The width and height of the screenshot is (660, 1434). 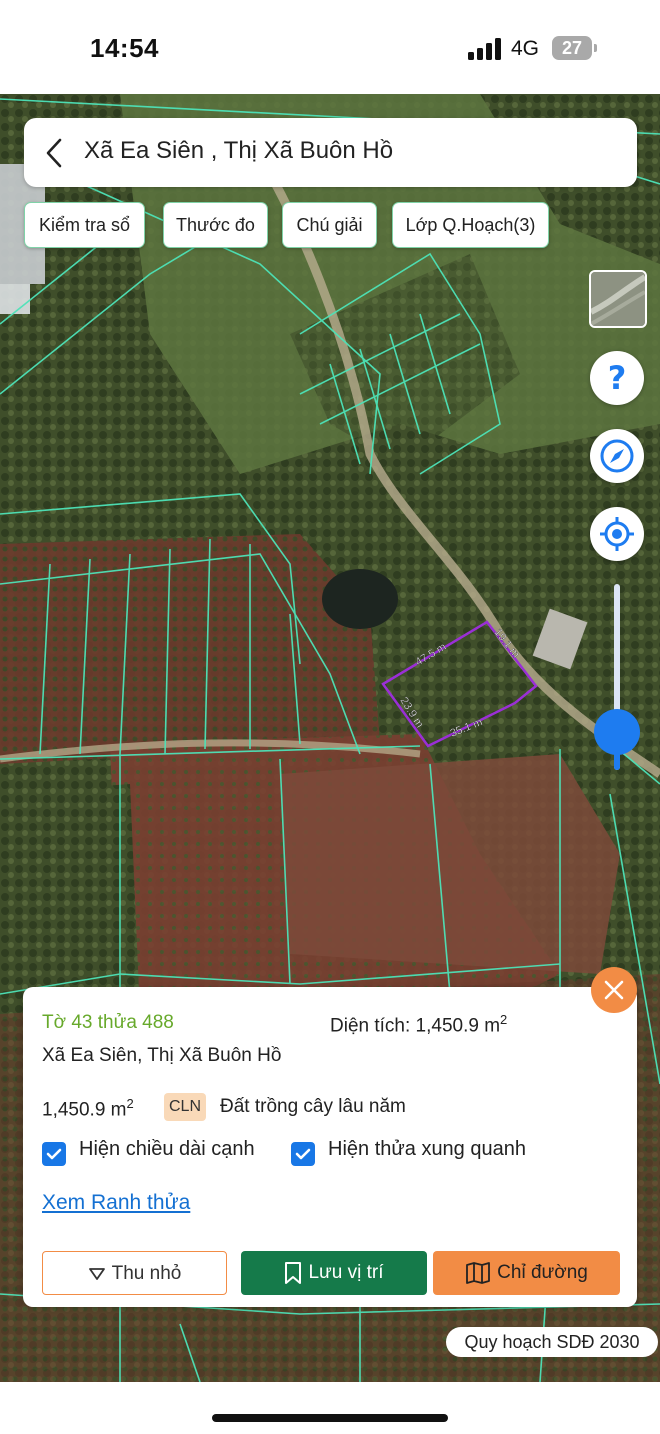 What do you see at coordinates (504, 1019) in the screenshot?
I see `area-label-unit-sup: 2` at bounding box center [504, 1019].